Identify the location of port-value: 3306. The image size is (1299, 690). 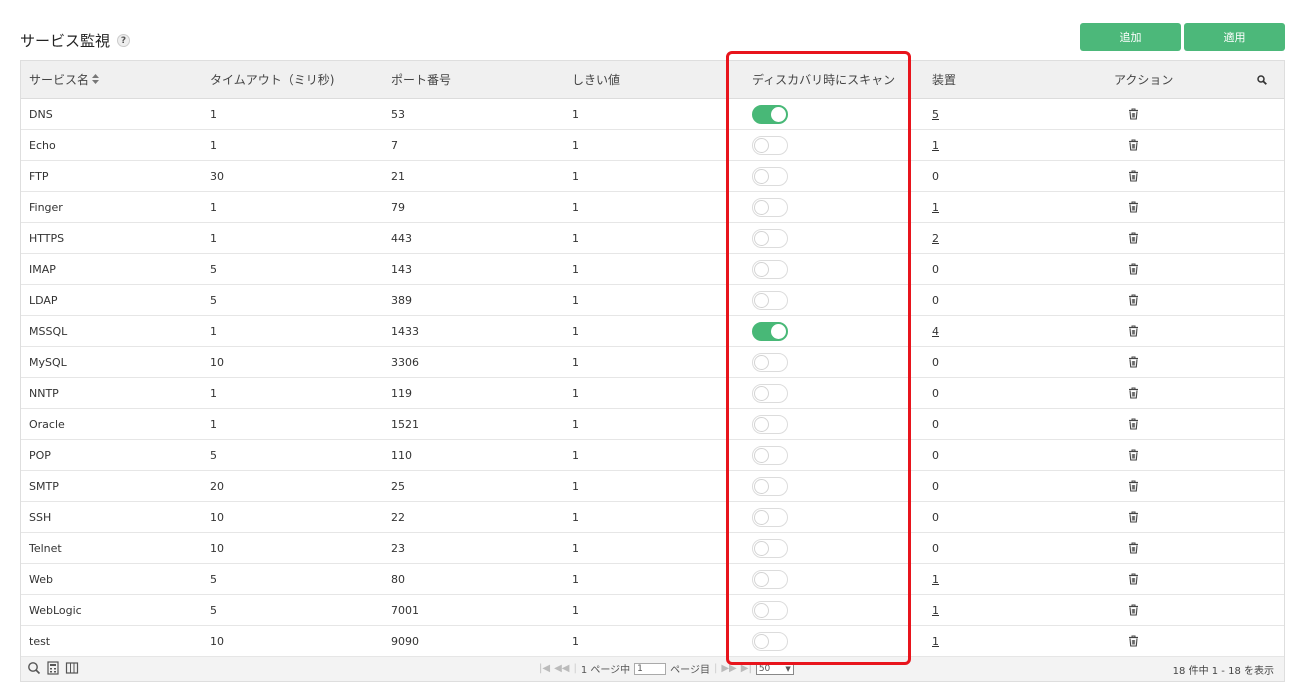
(405, 362).